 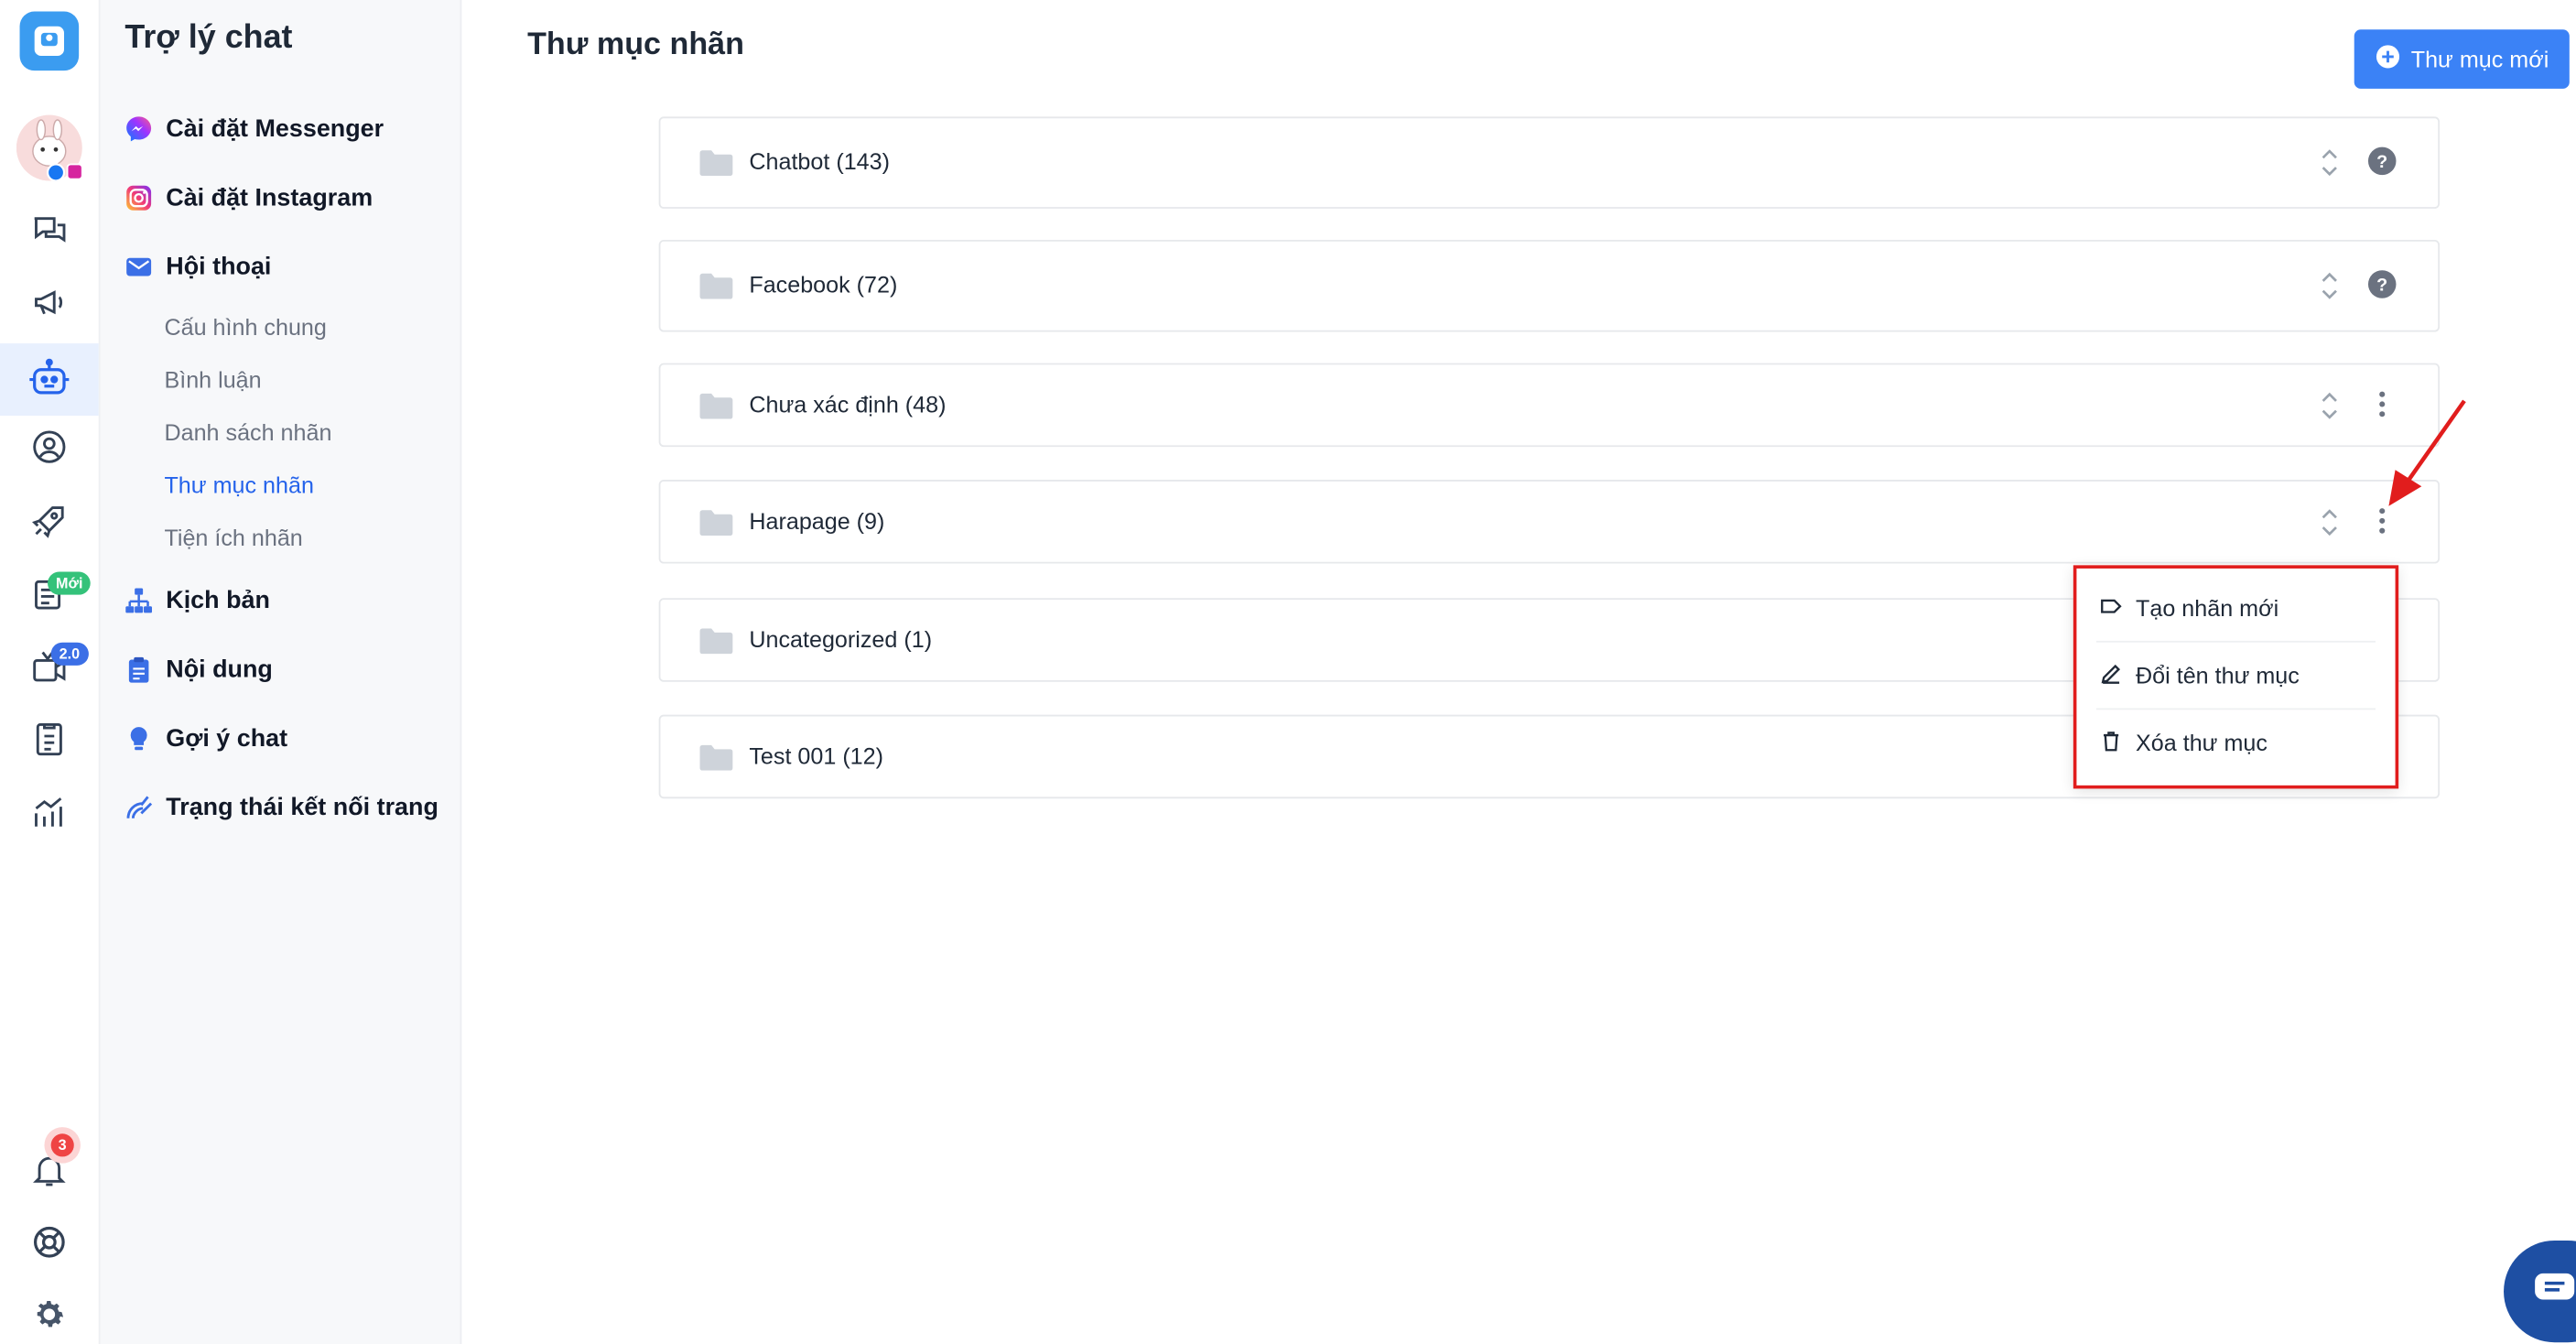 What do you see at coordinates (50, 41) in the screenshot?
I see `app-logo-icon` at bounding box center [50, 41].